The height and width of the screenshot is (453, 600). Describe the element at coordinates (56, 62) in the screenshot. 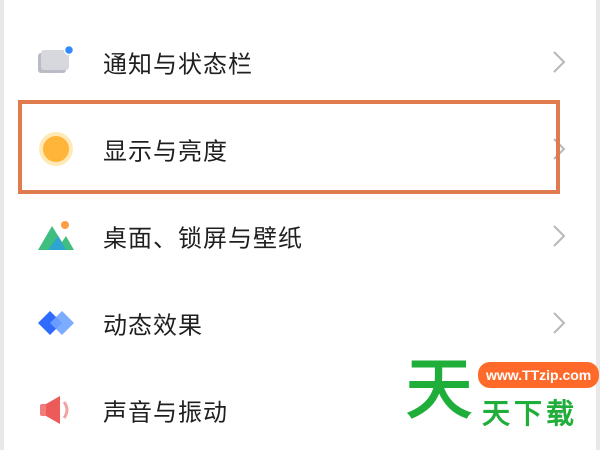

I see `notification-icon` at that location.